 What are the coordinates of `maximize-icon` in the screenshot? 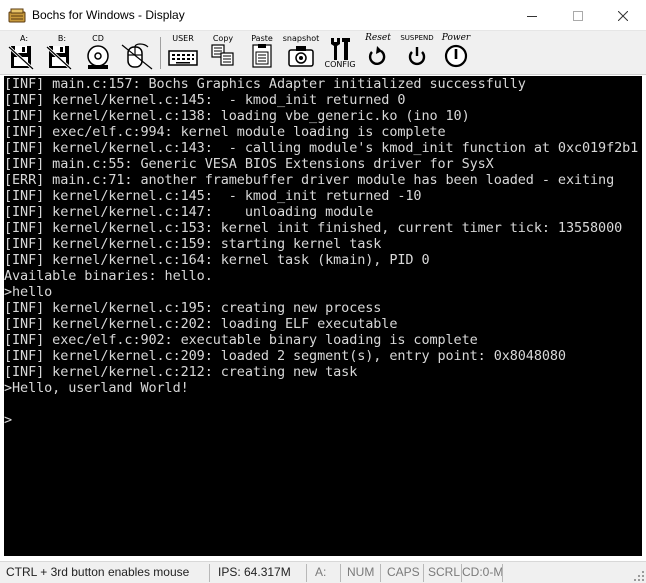 It's located at (578, 15).